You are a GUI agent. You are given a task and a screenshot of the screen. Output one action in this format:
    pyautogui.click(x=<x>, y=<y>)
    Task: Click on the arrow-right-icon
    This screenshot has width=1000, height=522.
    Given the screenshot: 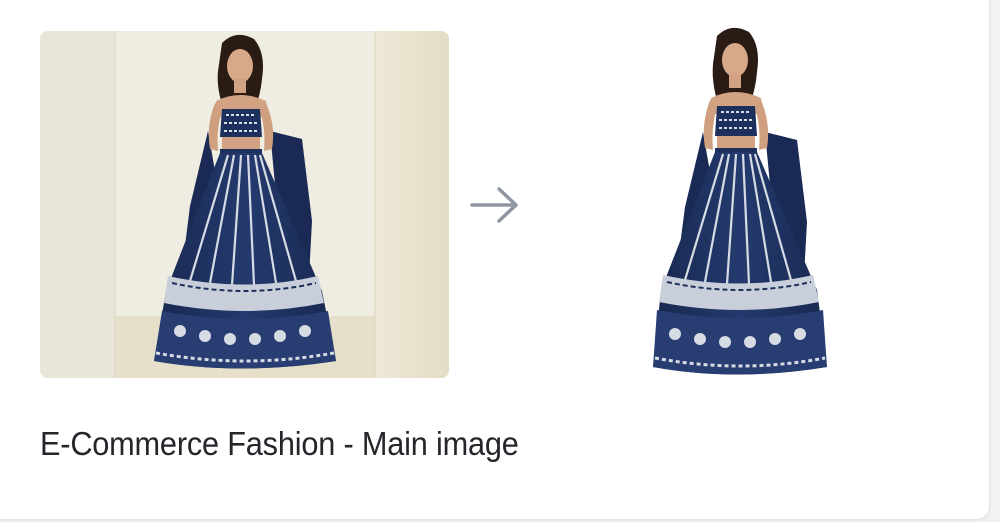 What is the action you would take?
    pyautogui.click(x=495, y=205)
    